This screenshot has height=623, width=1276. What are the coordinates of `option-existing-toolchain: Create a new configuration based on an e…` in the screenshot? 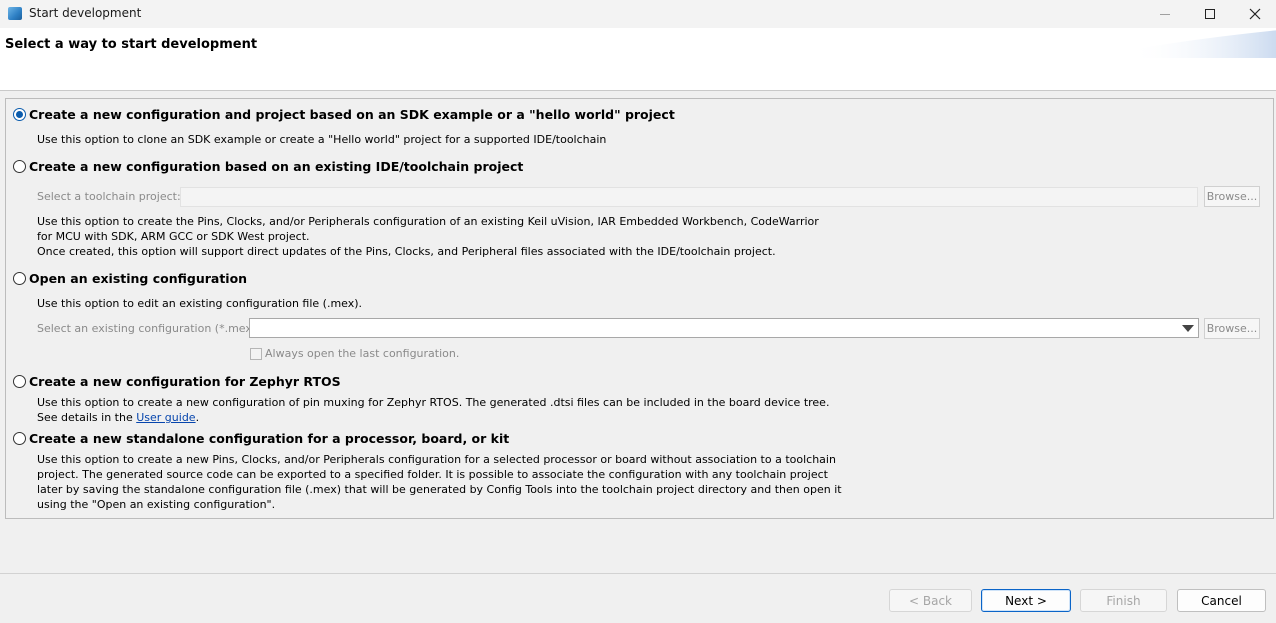 It's located at (268, 166).